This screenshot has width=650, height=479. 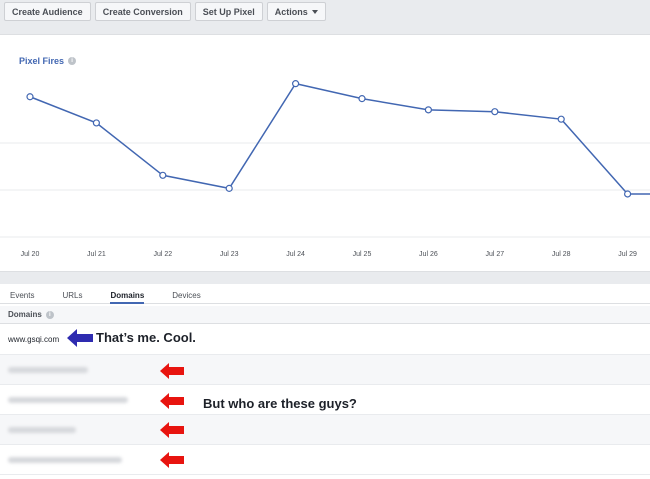 I want to click on annotation-first: That’s me. Cool., so click(x=146, y=337).